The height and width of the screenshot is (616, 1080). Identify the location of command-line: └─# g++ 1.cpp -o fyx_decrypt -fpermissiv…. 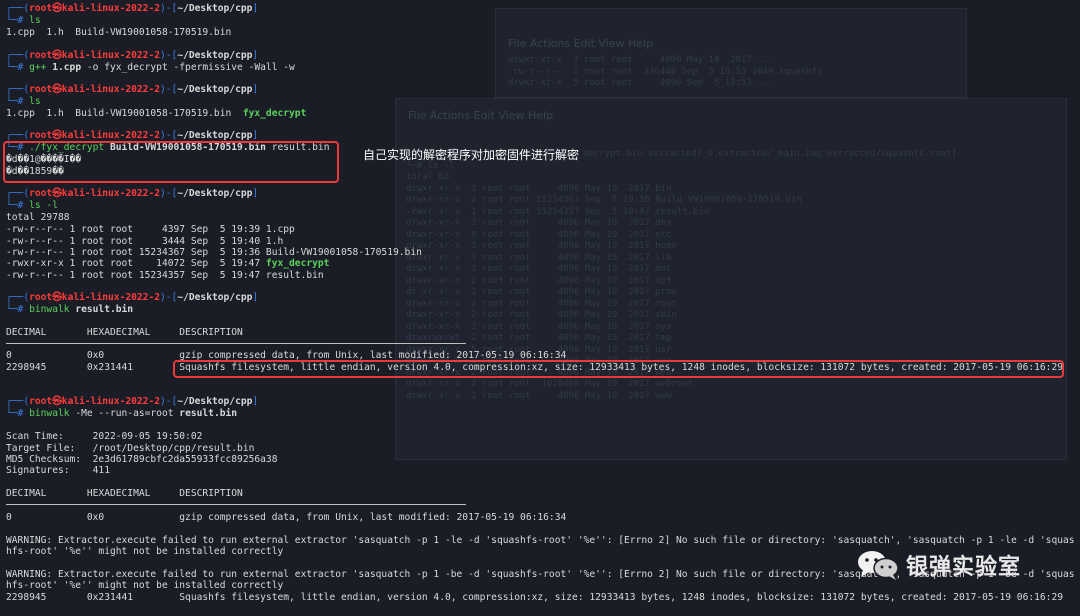
(150, 67).